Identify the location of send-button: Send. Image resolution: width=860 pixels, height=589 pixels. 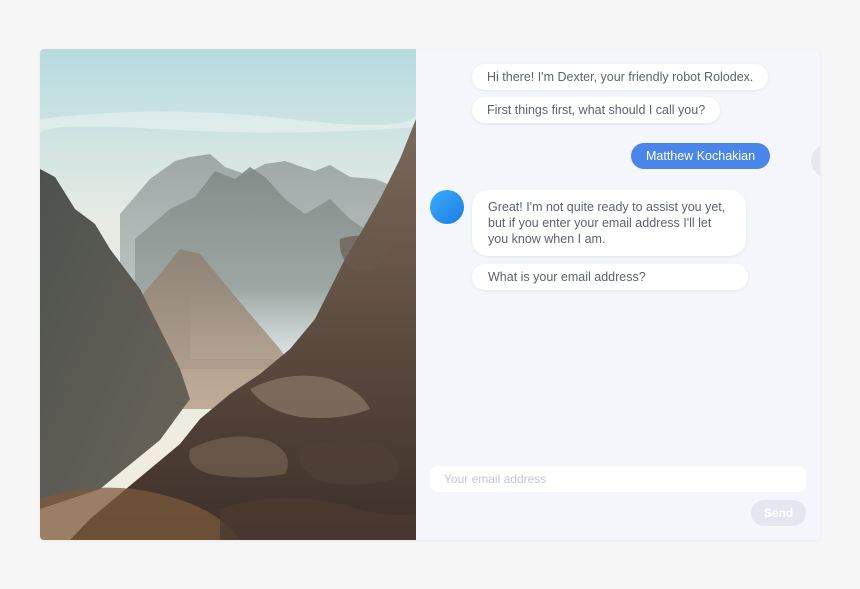
(778, 513).